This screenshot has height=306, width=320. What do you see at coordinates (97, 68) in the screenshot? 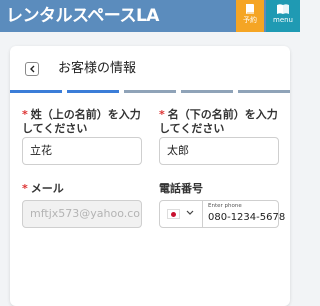
I see `page-title: お客様の情報` at bounding box center [97, 68].